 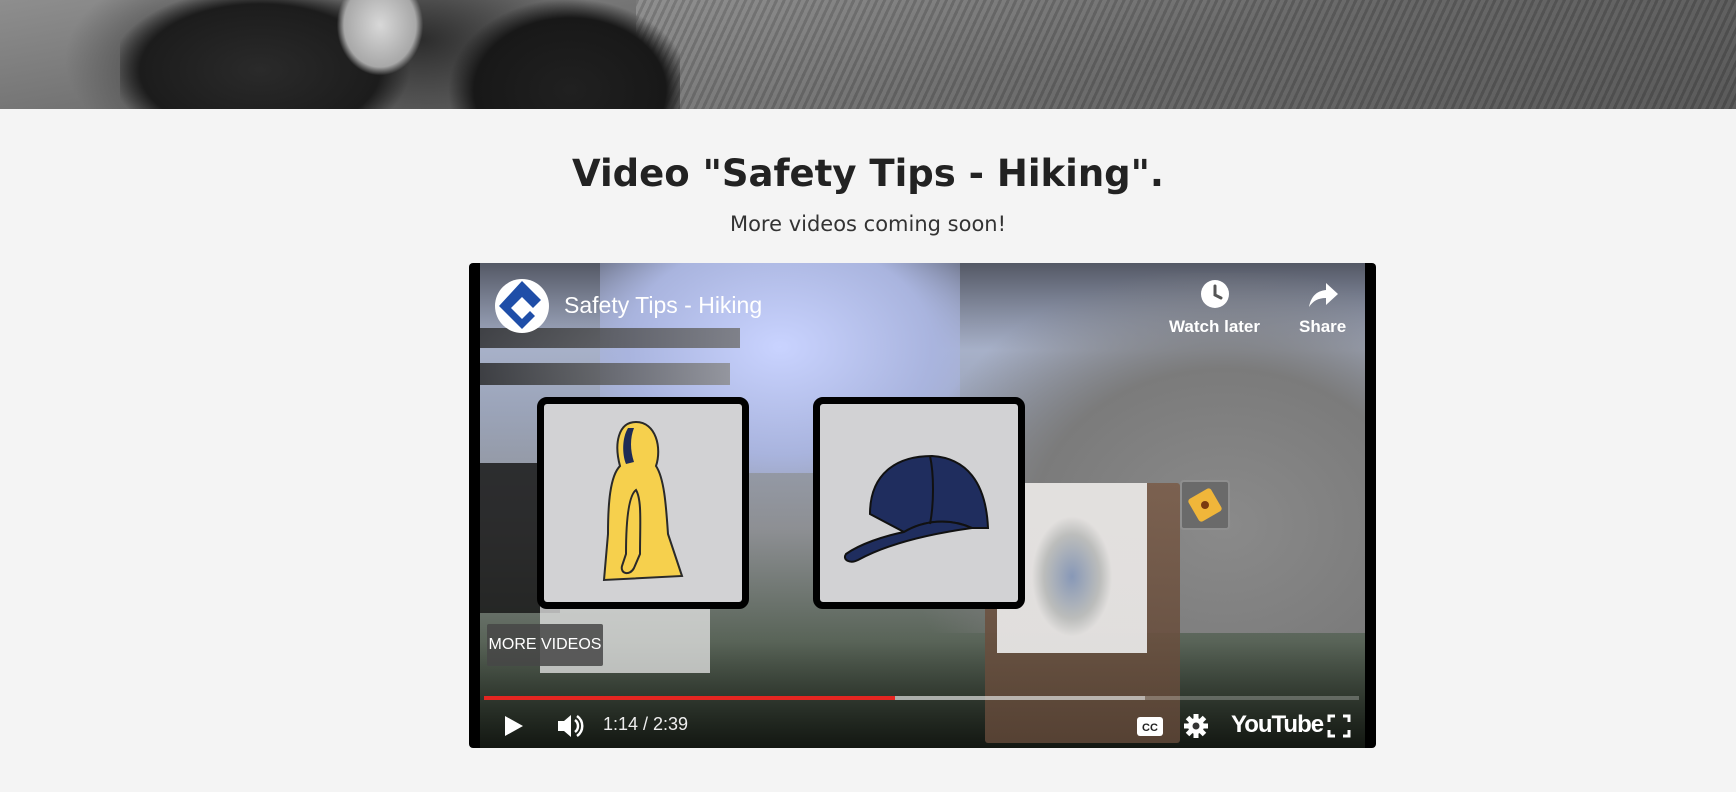 I want to click on channel-logo-icon, so click(x=522, y=306).